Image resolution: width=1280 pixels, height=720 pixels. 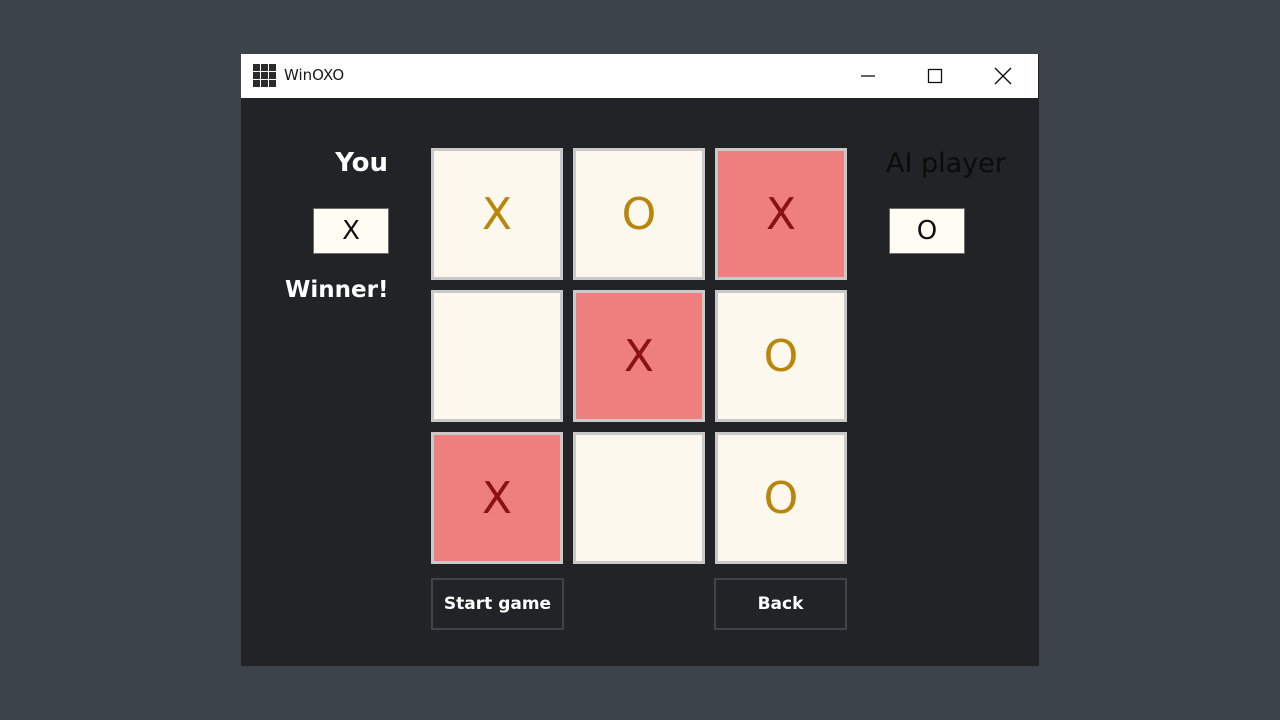 I want to click on board-cell-4: X, so click(x=639, y=356).